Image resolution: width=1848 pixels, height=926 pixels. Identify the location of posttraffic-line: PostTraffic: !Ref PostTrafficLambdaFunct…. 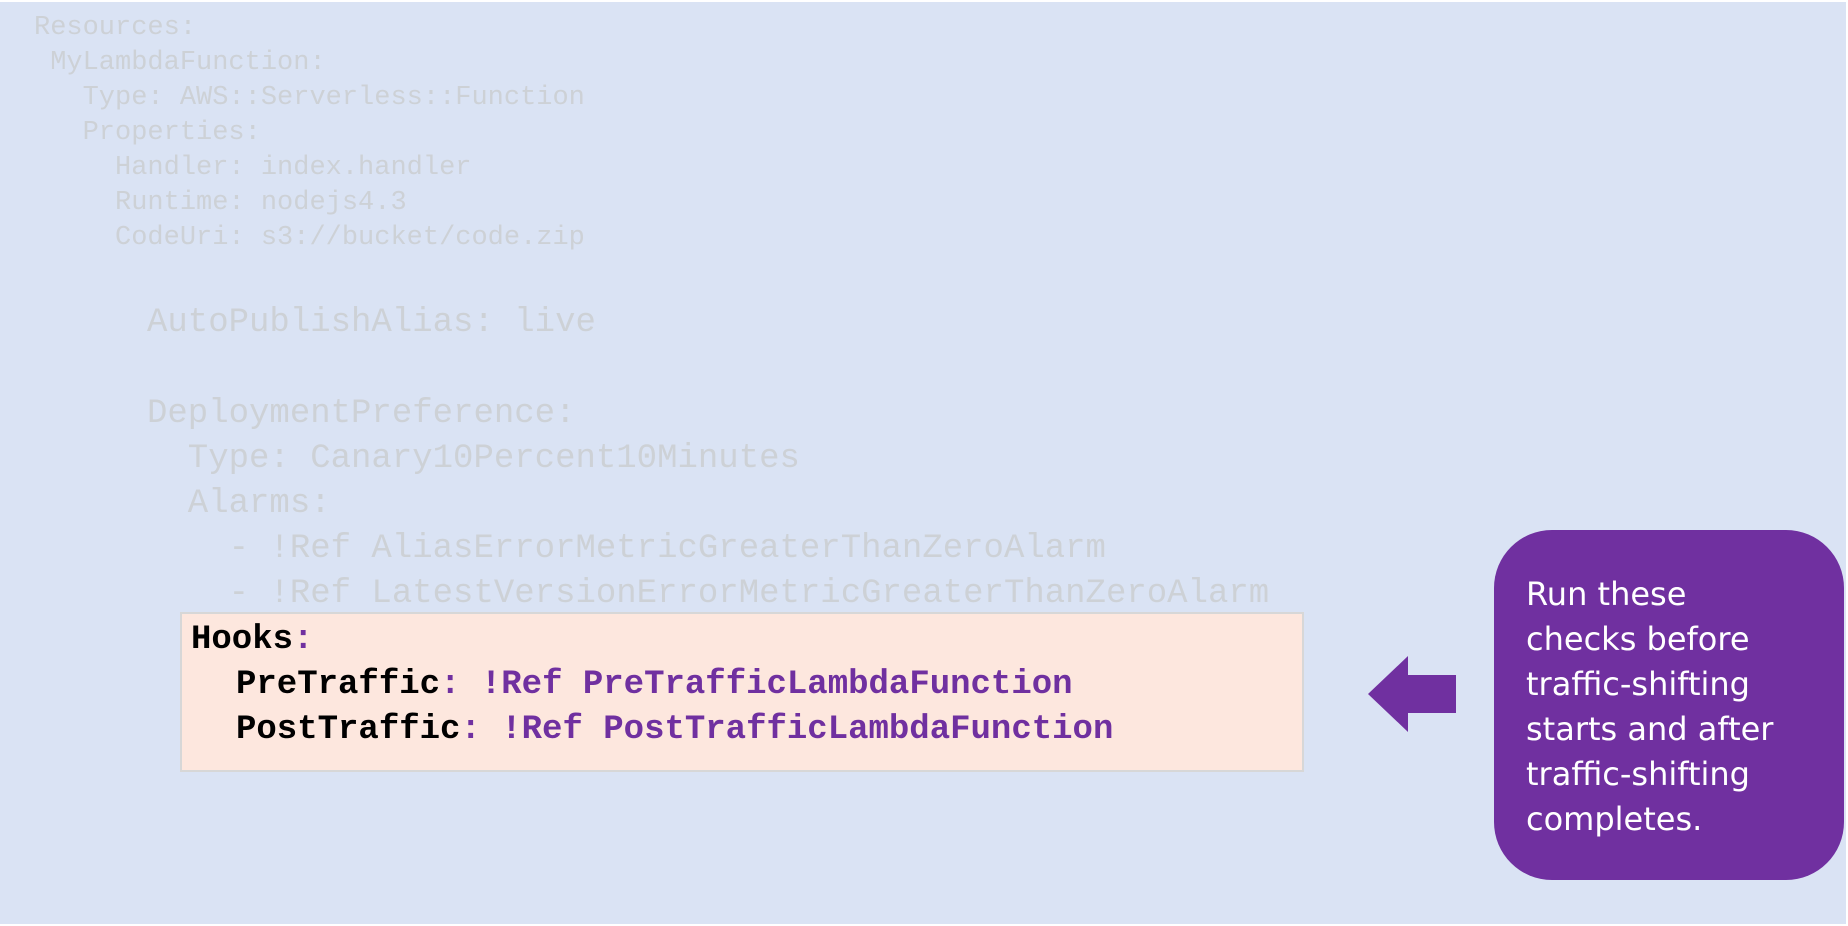
(674, 730).